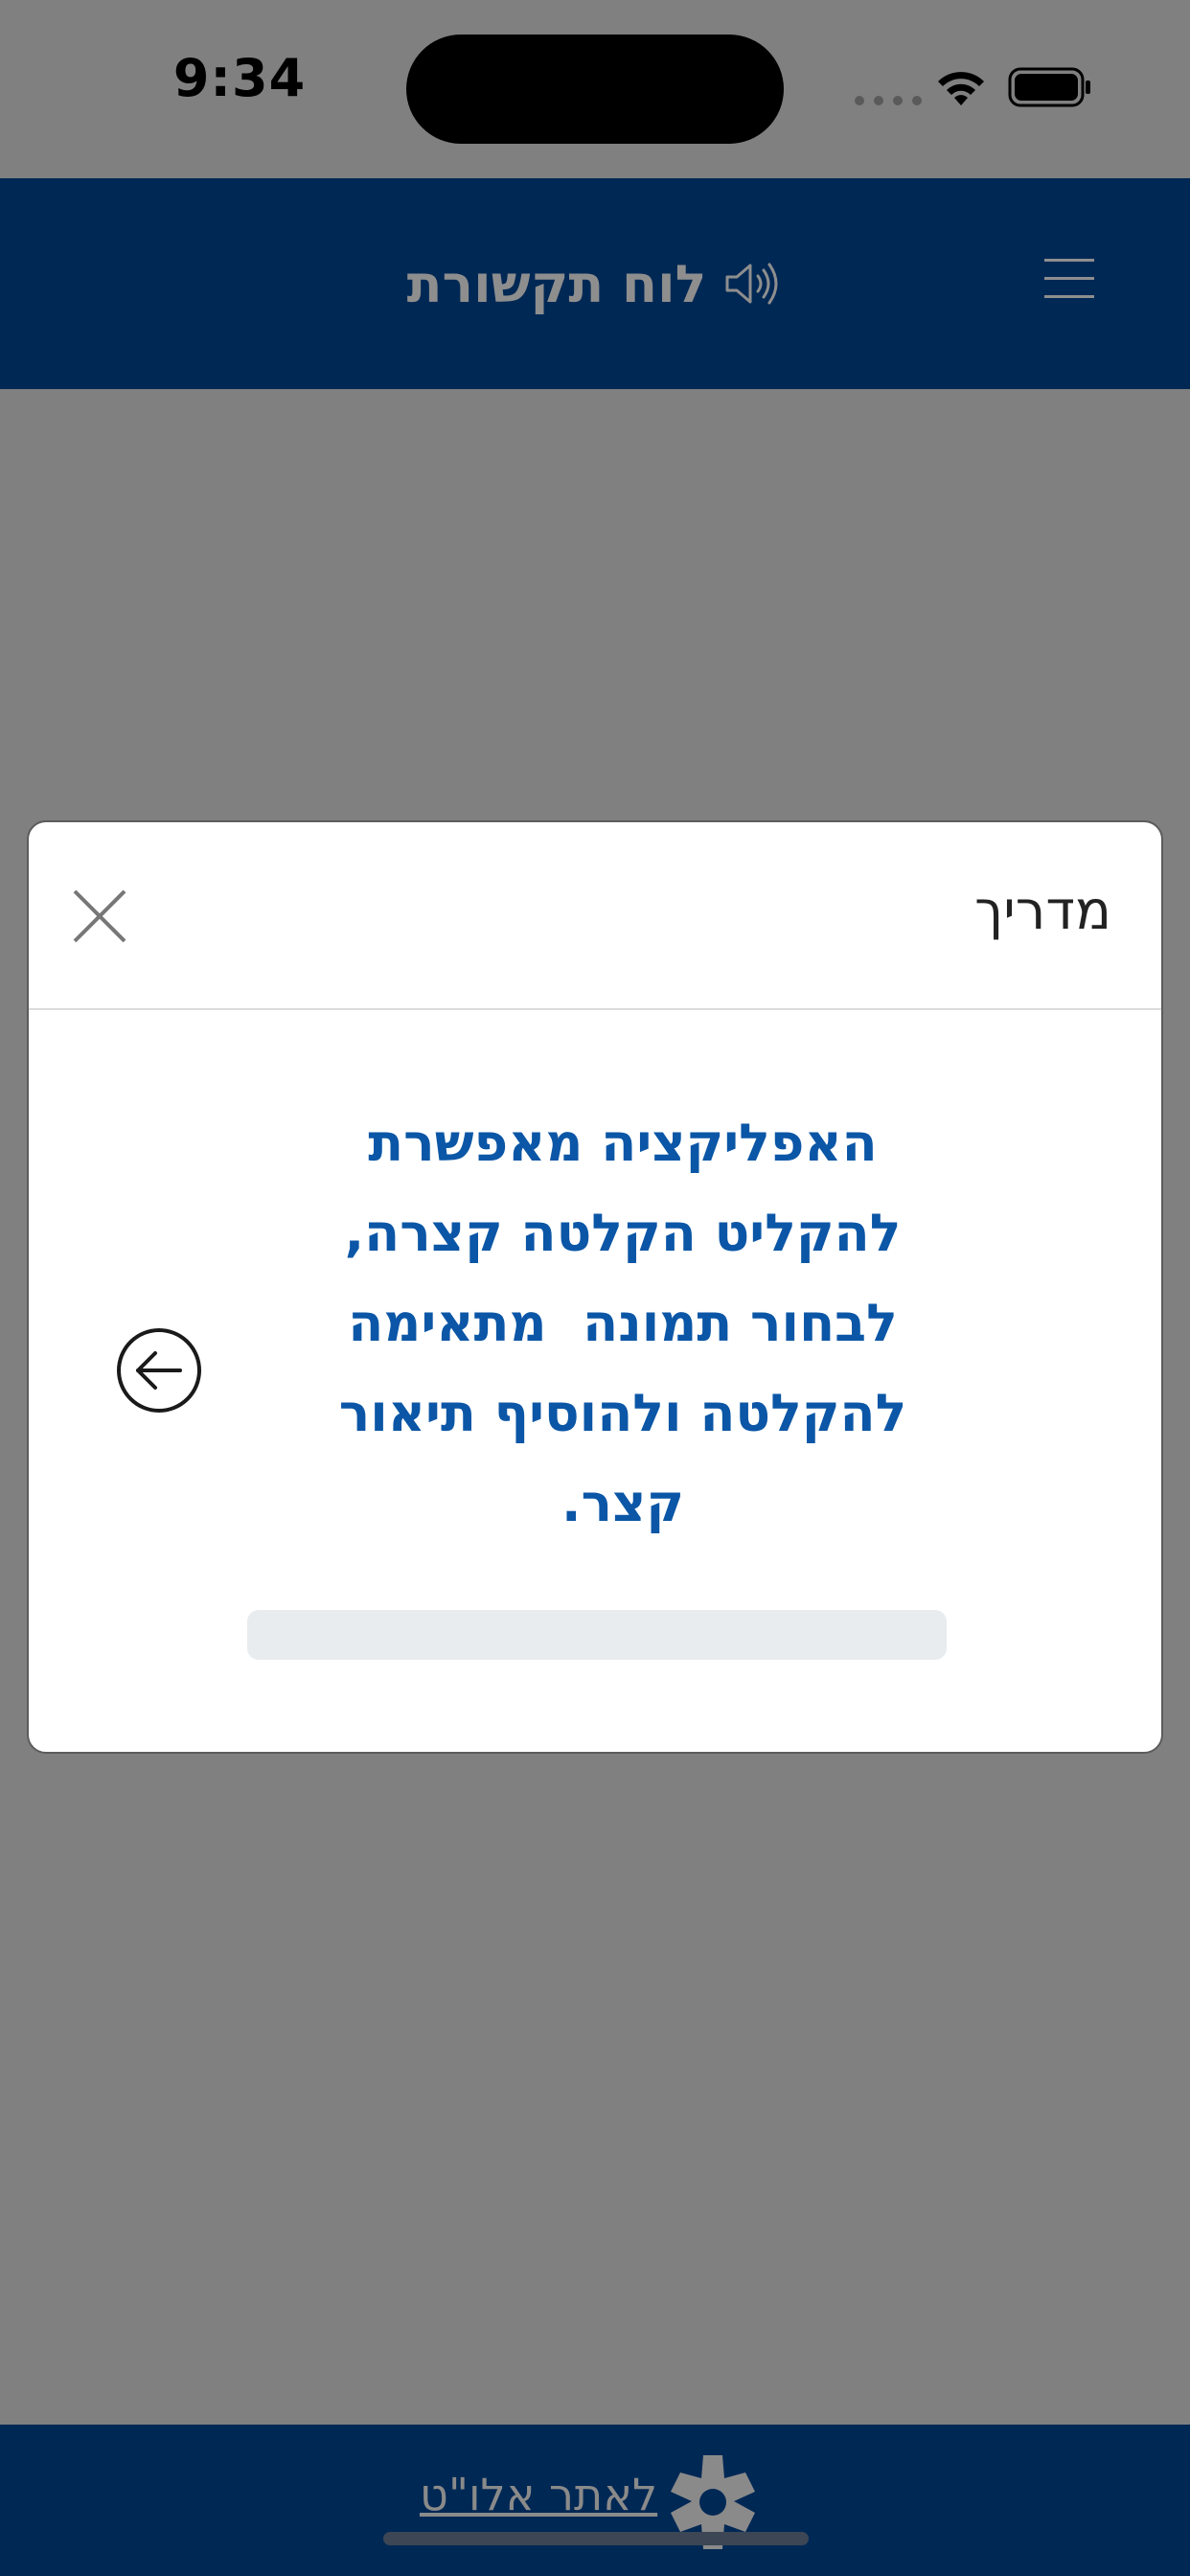 The height and width of the screenshot is (2576, 1190). What do you see at coordinates (1042, 911) in the screenshot?
I see `modal-title: מדריך` at bounding box center [1042, 911].